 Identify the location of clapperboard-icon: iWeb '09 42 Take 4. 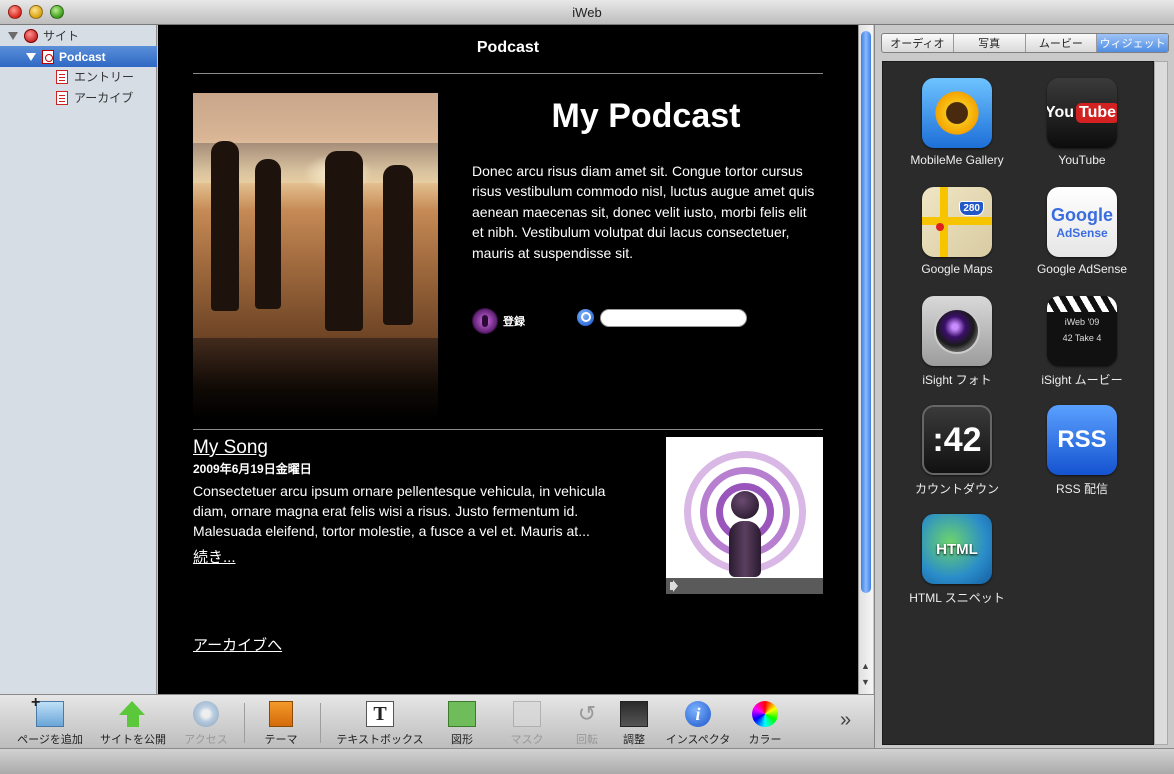
(1082, 331).